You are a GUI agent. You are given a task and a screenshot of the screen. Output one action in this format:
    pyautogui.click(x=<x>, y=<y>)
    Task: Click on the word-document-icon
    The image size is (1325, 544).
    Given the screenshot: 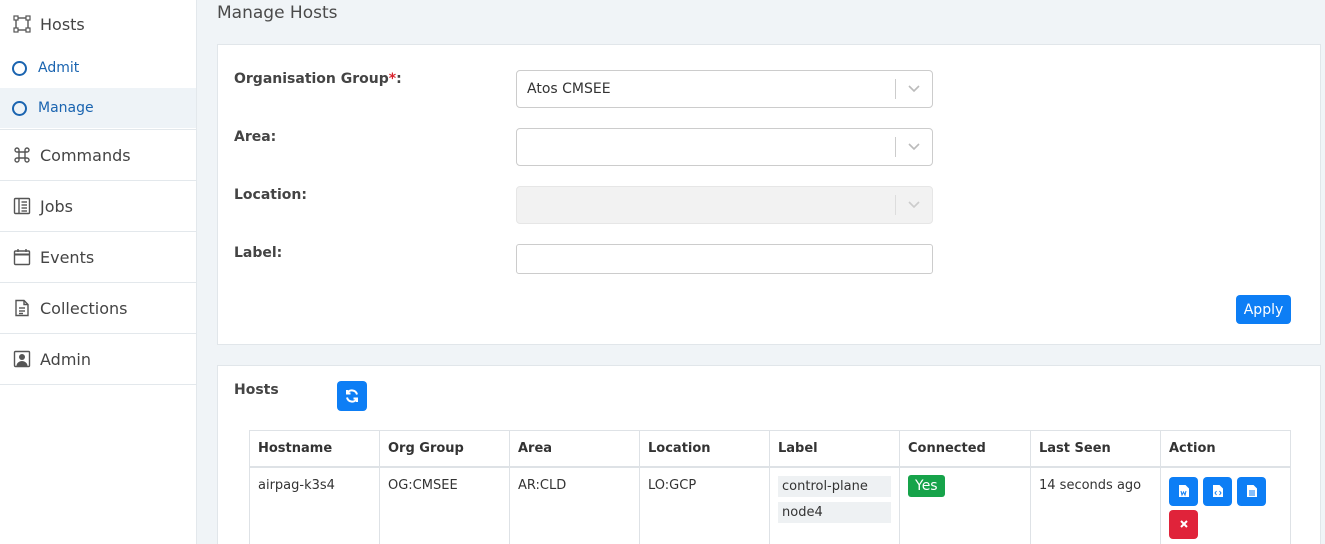 What is the action you would take?
    pyautogui.click(x=1183, y=491)
    